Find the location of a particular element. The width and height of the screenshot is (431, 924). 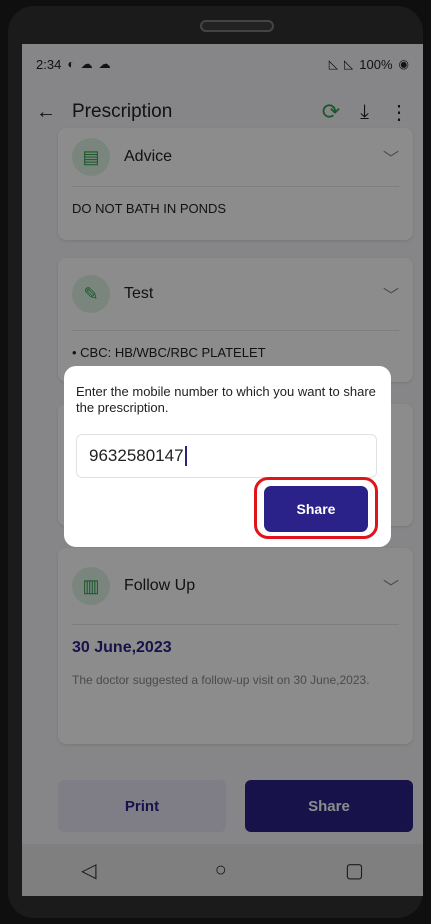

text-caret is located at coordinates (185, 456).